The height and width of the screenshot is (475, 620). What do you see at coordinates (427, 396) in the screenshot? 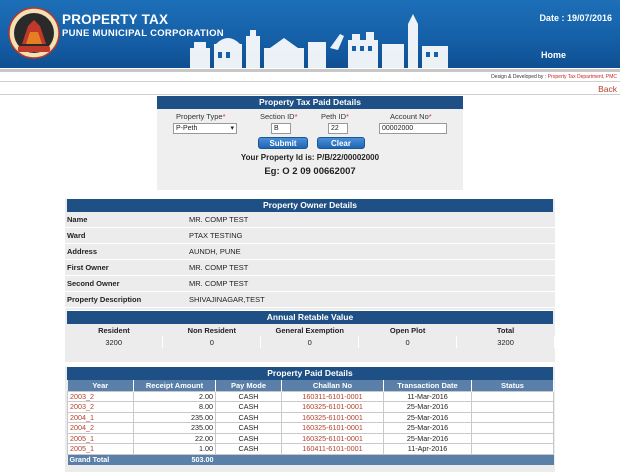
I see `transaction-date-cell: 11-Mar-2016` at bounding box center [427, 396].